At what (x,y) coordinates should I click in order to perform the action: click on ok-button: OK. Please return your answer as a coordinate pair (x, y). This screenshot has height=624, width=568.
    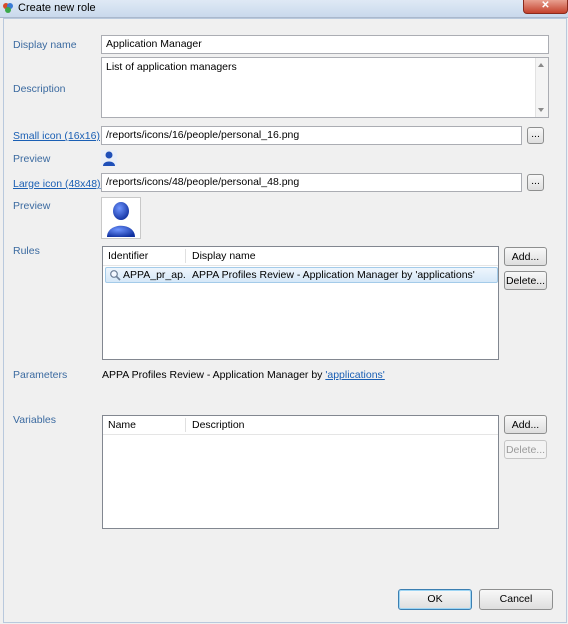
    Looking at the image, I should click on (435, 599).